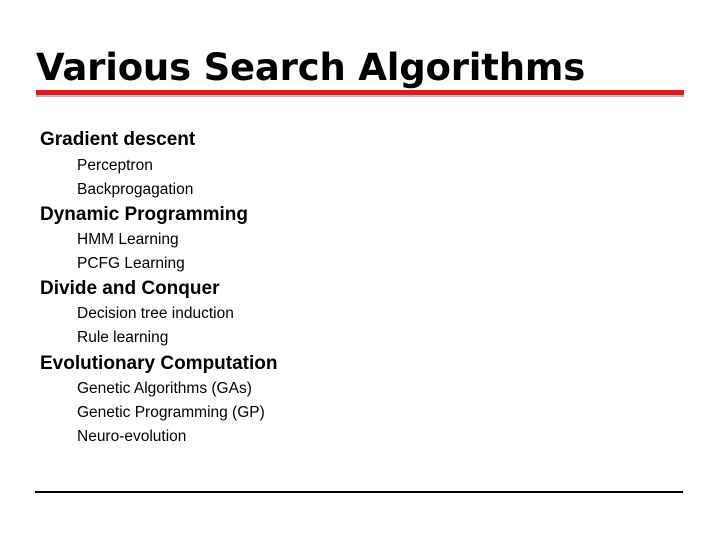  I want to click on title-accent-rule-shadow, so click(360, 96).